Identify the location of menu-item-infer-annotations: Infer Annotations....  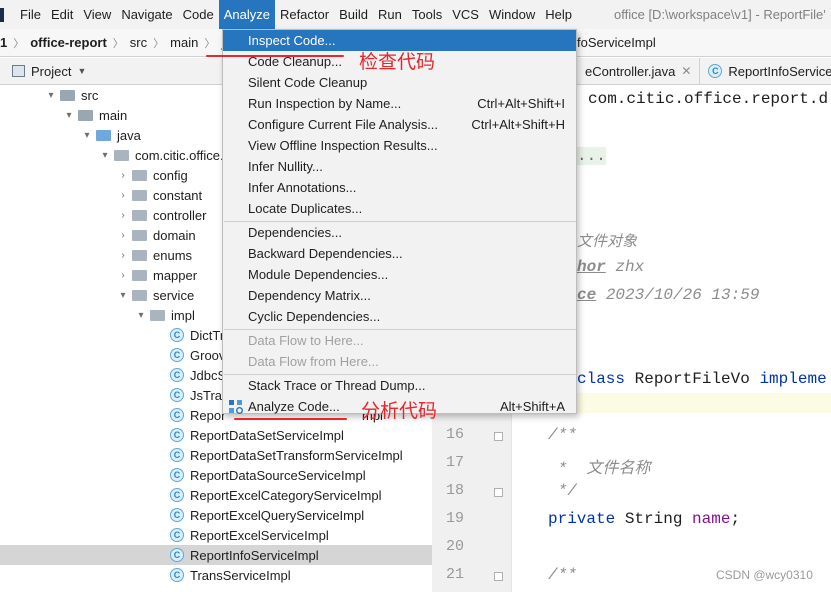
(399, 187).